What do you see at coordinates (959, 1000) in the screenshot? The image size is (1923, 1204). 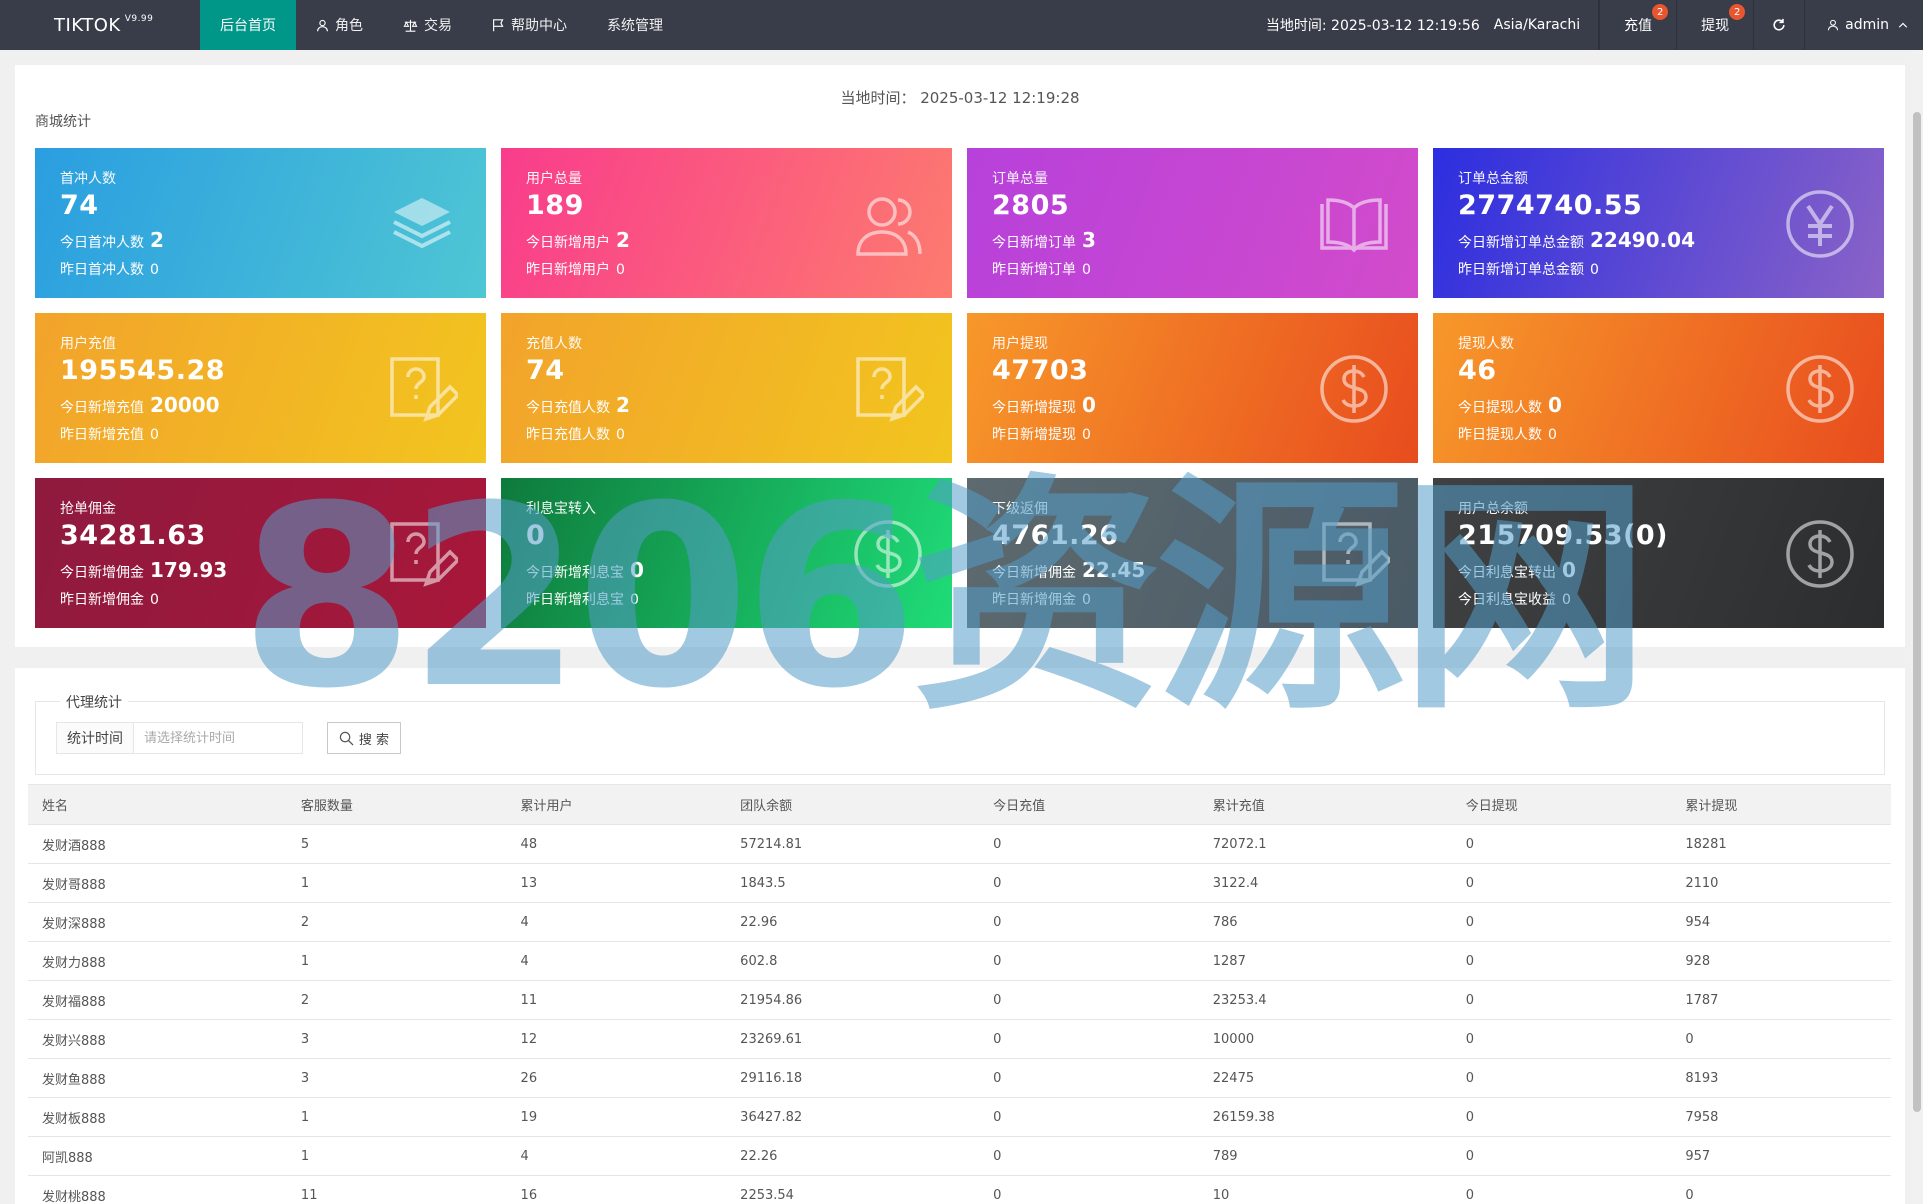 I see `table-row: 发财福888 2 11 21954.86 0 23253.4 0 1787` at bounding box center [959, 1000].